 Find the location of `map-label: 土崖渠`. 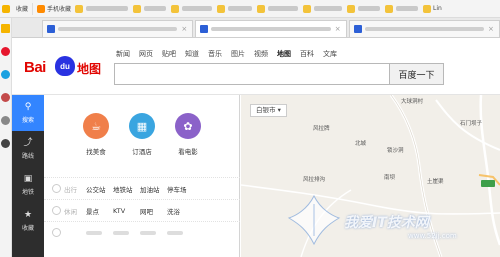

map-label: 土崖渠 is located at coordinates (435, 182).